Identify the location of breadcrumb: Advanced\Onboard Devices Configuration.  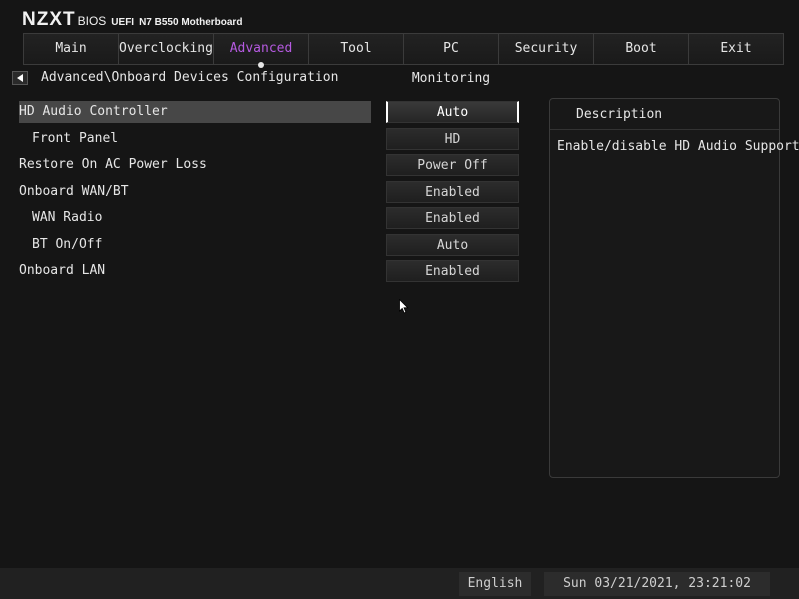
(190, 77).